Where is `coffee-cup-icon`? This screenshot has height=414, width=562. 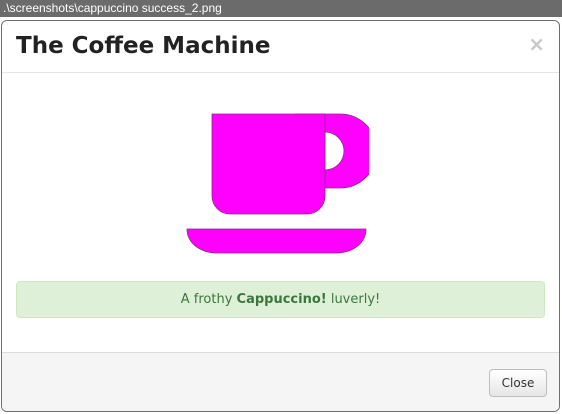 coffee-cup-icon is located at coordinates (277, 183).